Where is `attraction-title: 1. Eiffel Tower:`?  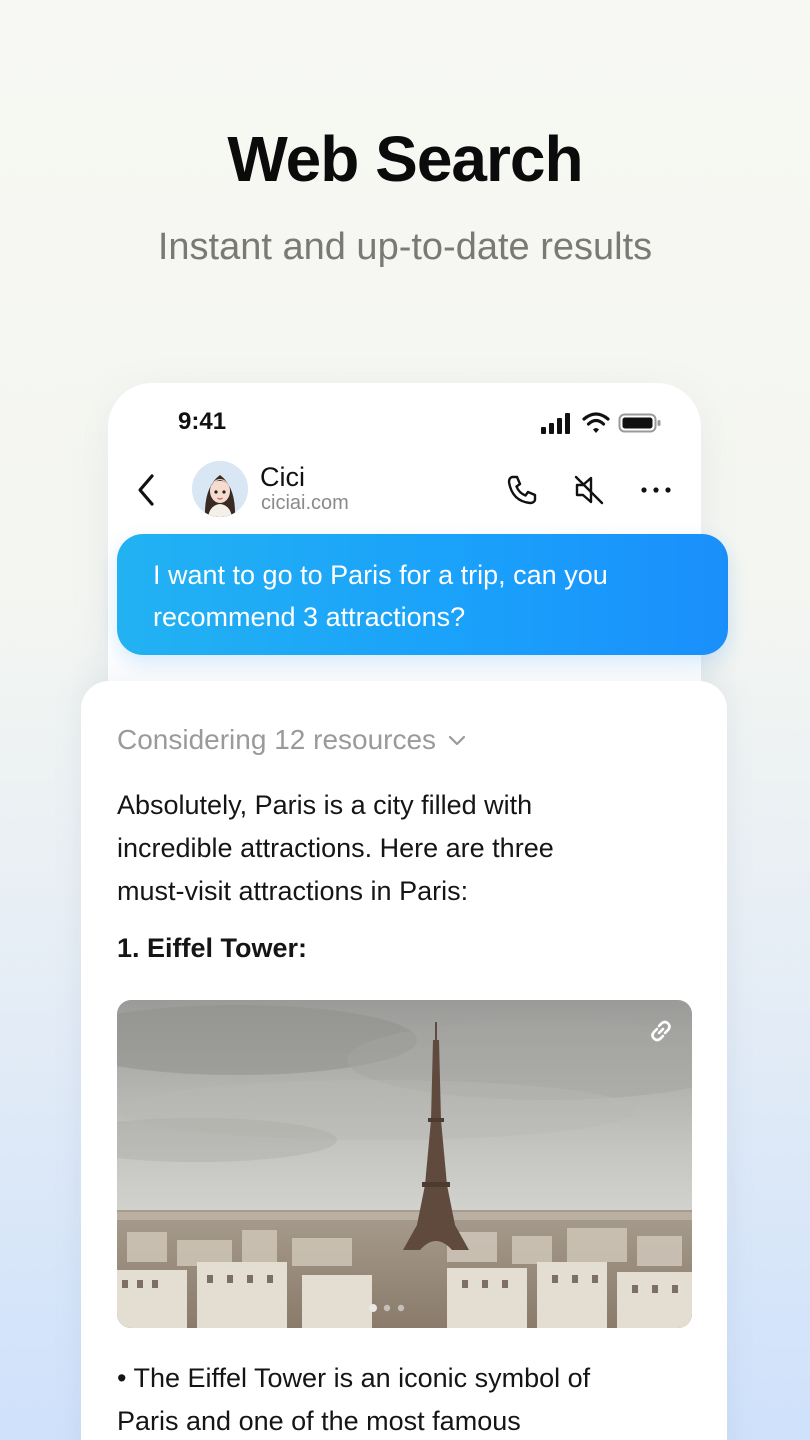
attraction-title: 1. Eiffel Tower: is located at coordinates (212, 948).